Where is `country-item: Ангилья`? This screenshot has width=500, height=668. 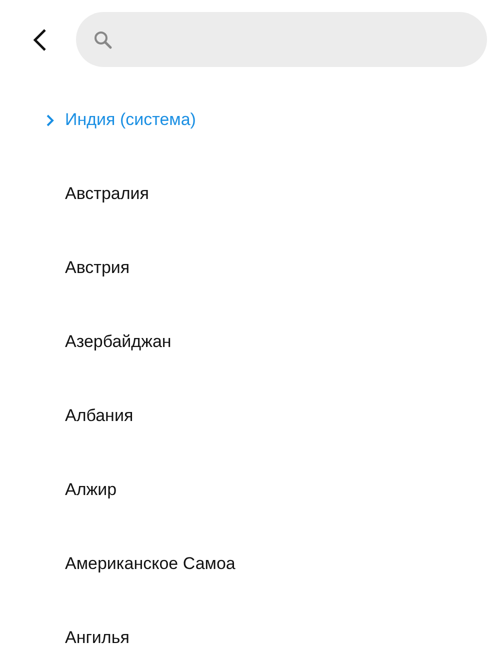
country-item: Ангилья is located at coordinates (250, 634).